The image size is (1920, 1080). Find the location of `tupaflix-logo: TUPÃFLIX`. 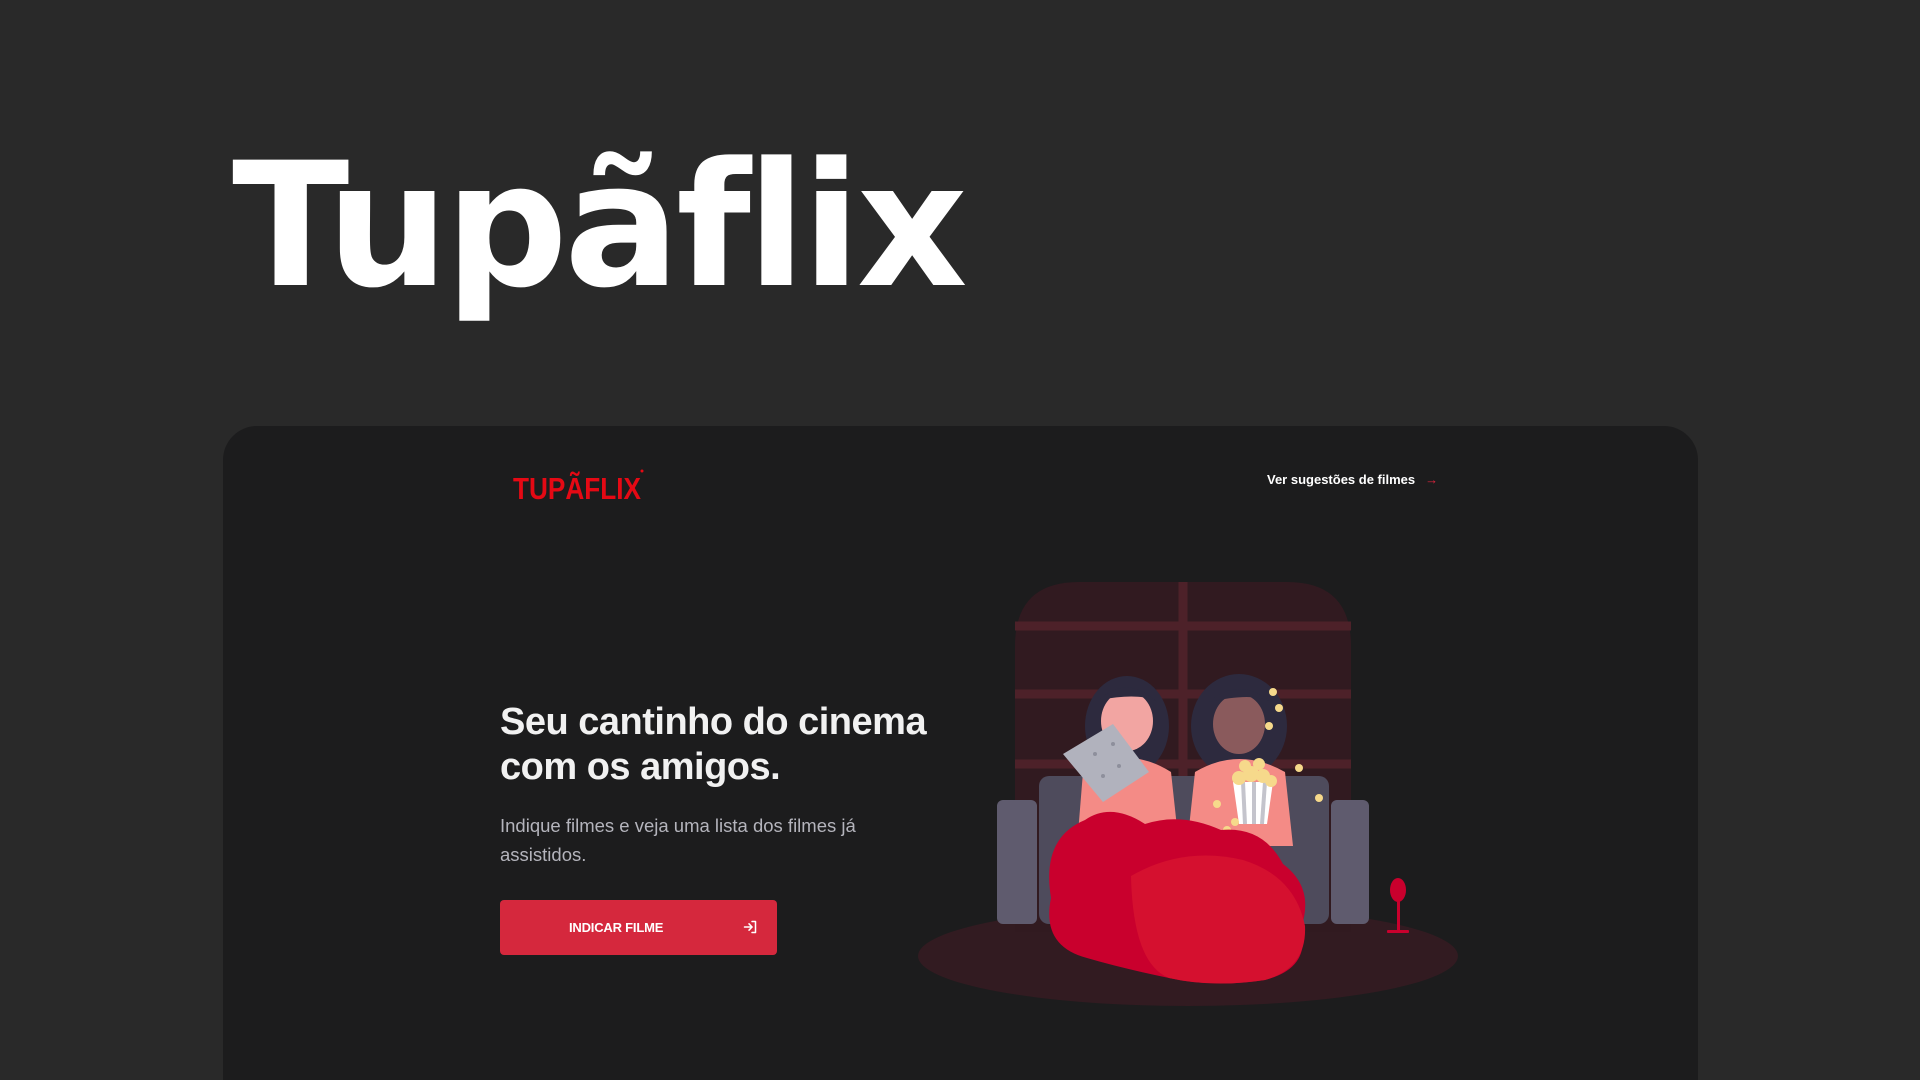

tupaflix-logo: TUPÃFLIX is located at coordinates (579, 486).